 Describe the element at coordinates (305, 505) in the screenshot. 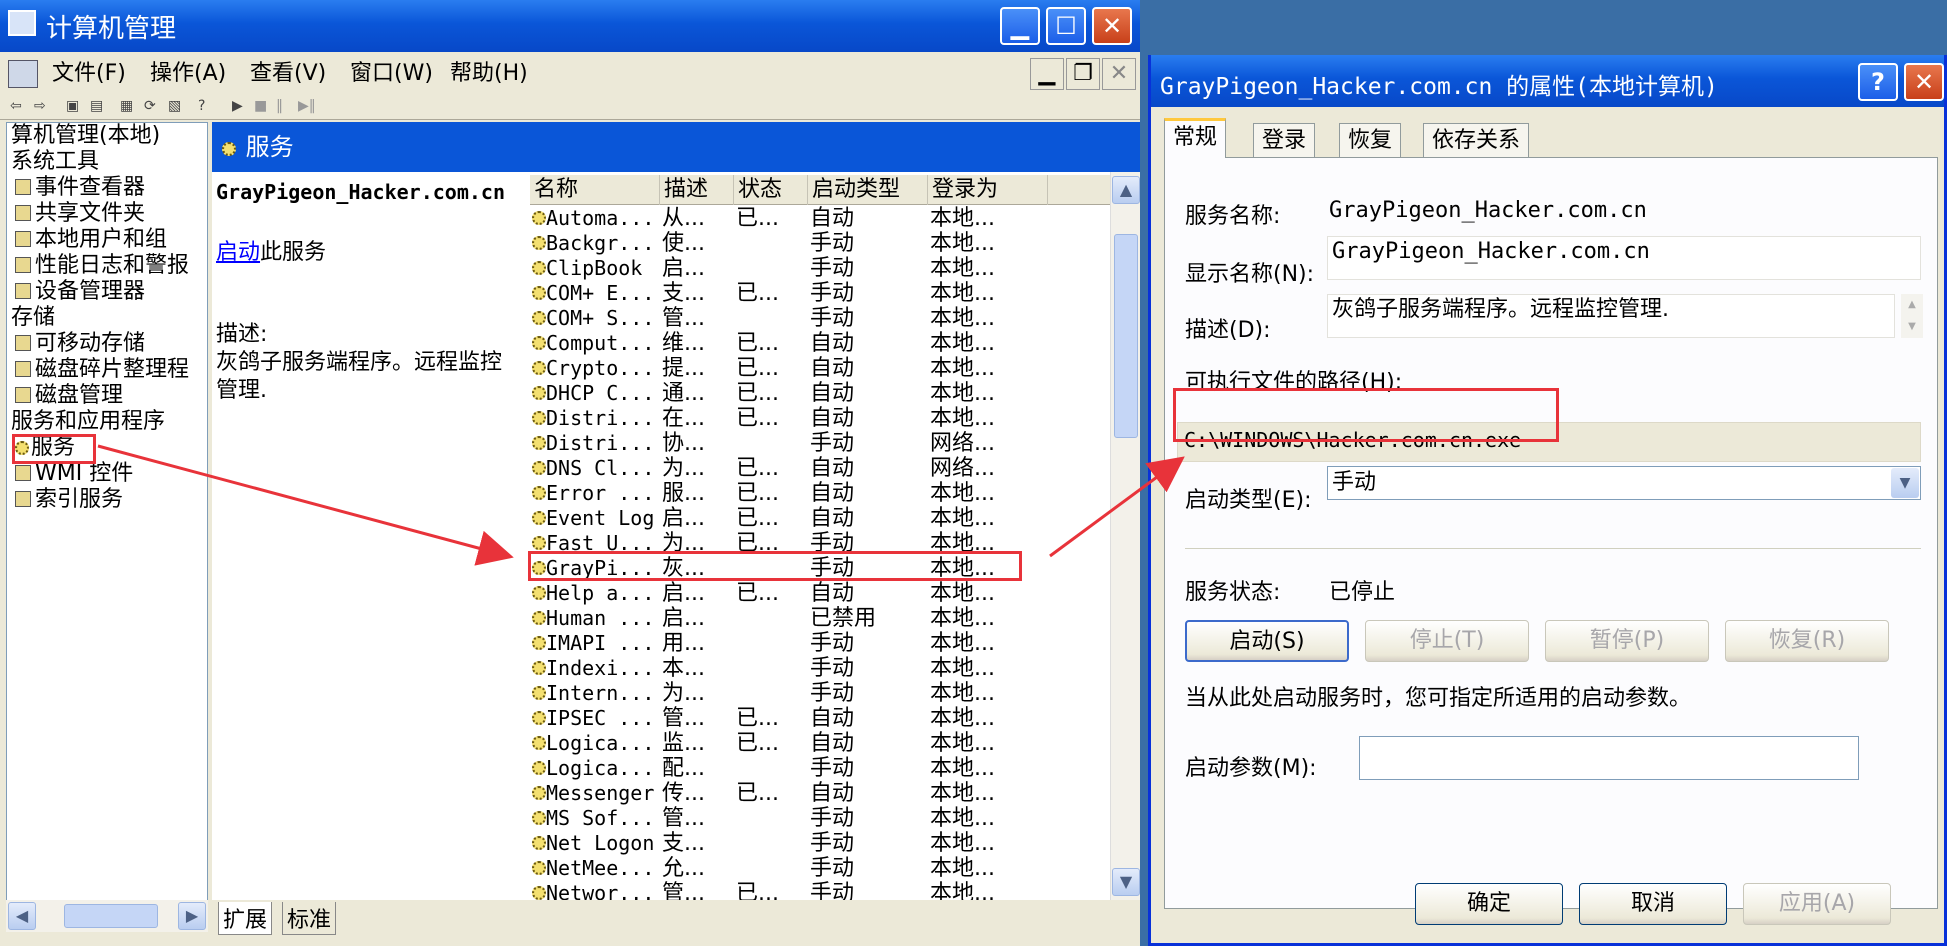

I see `arrow-to-service-row` at that location.